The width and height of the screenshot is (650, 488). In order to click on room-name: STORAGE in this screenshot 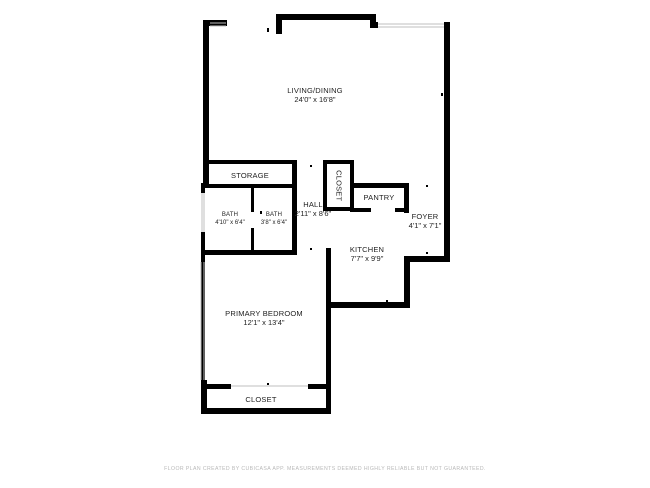, I will do `click(250, 175)`.